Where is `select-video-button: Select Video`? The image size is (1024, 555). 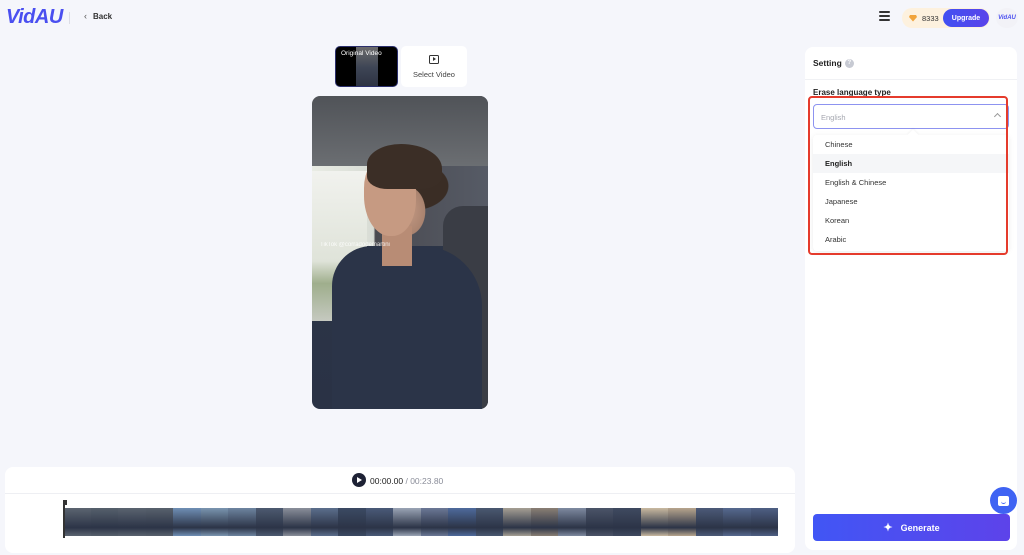
select-video-button: Select Video is located at coordinates (434, 66).